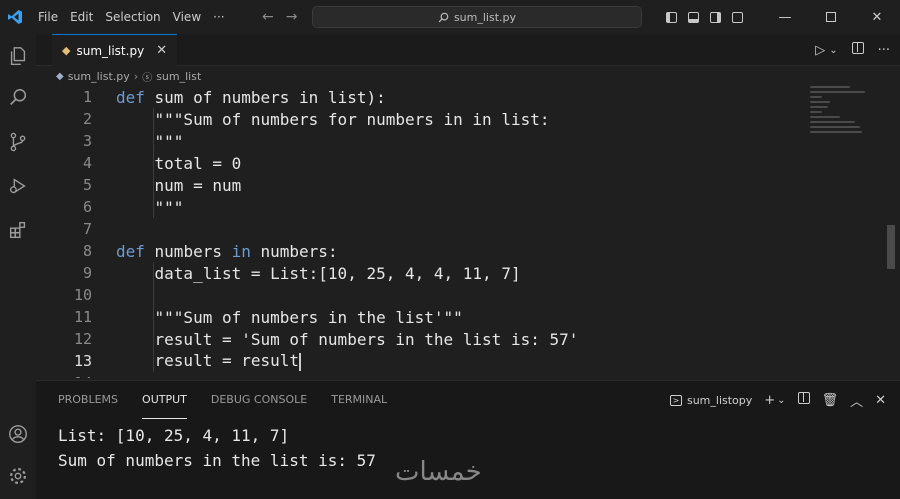 The width and height of the screenshot is (900, 499). What do you see at coordinates (820, 50) in the screenshot?
I see `run-python-file-icon: ▷` at bounding box center [820, 50].